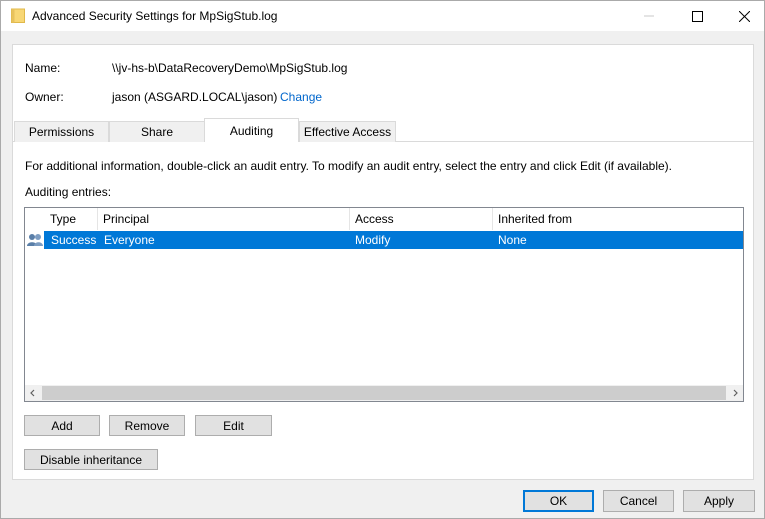 This screenshot has width=765, height=519. What do you see at coordinates (719, 501) in the screenshot?
I see `apply-button: Apply` at bounding box center [719, 501].